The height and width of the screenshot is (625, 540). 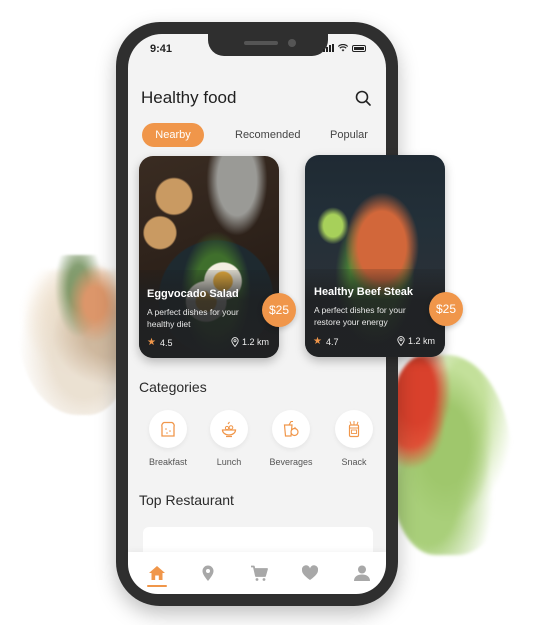 I want to click on location-icon, so click(x=208, y=573).